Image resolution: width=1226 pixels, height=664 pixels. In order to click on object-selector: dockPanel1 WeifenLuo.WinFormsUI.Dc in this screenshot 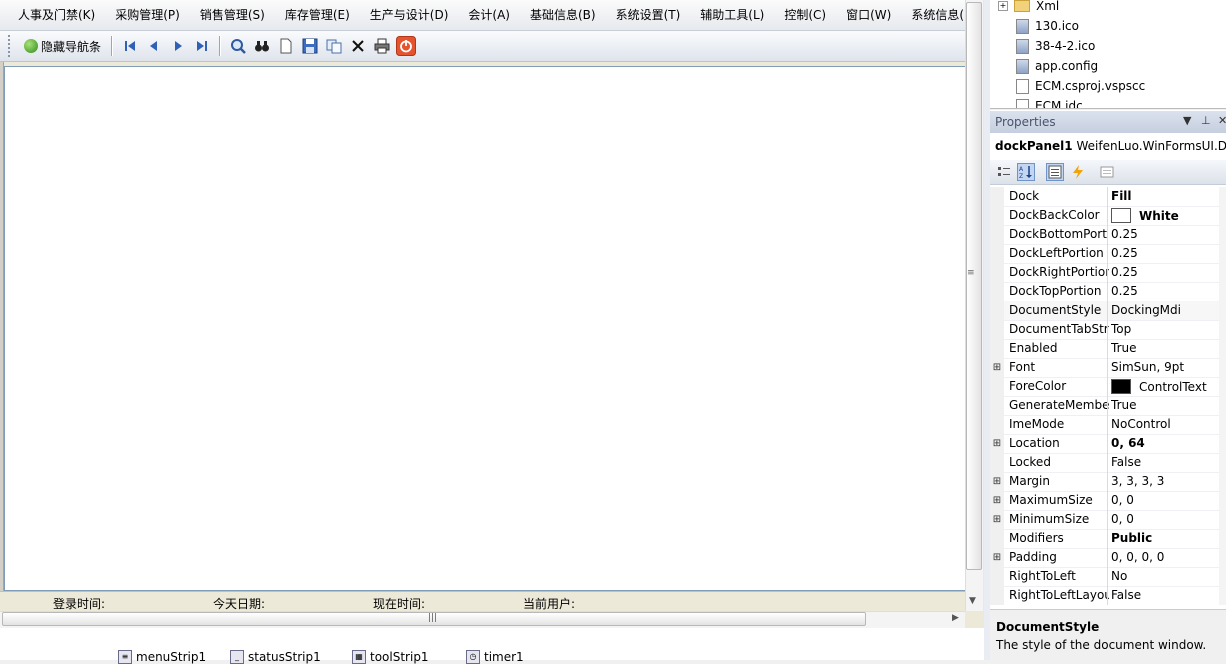, I will do `click(1110, 146)`.